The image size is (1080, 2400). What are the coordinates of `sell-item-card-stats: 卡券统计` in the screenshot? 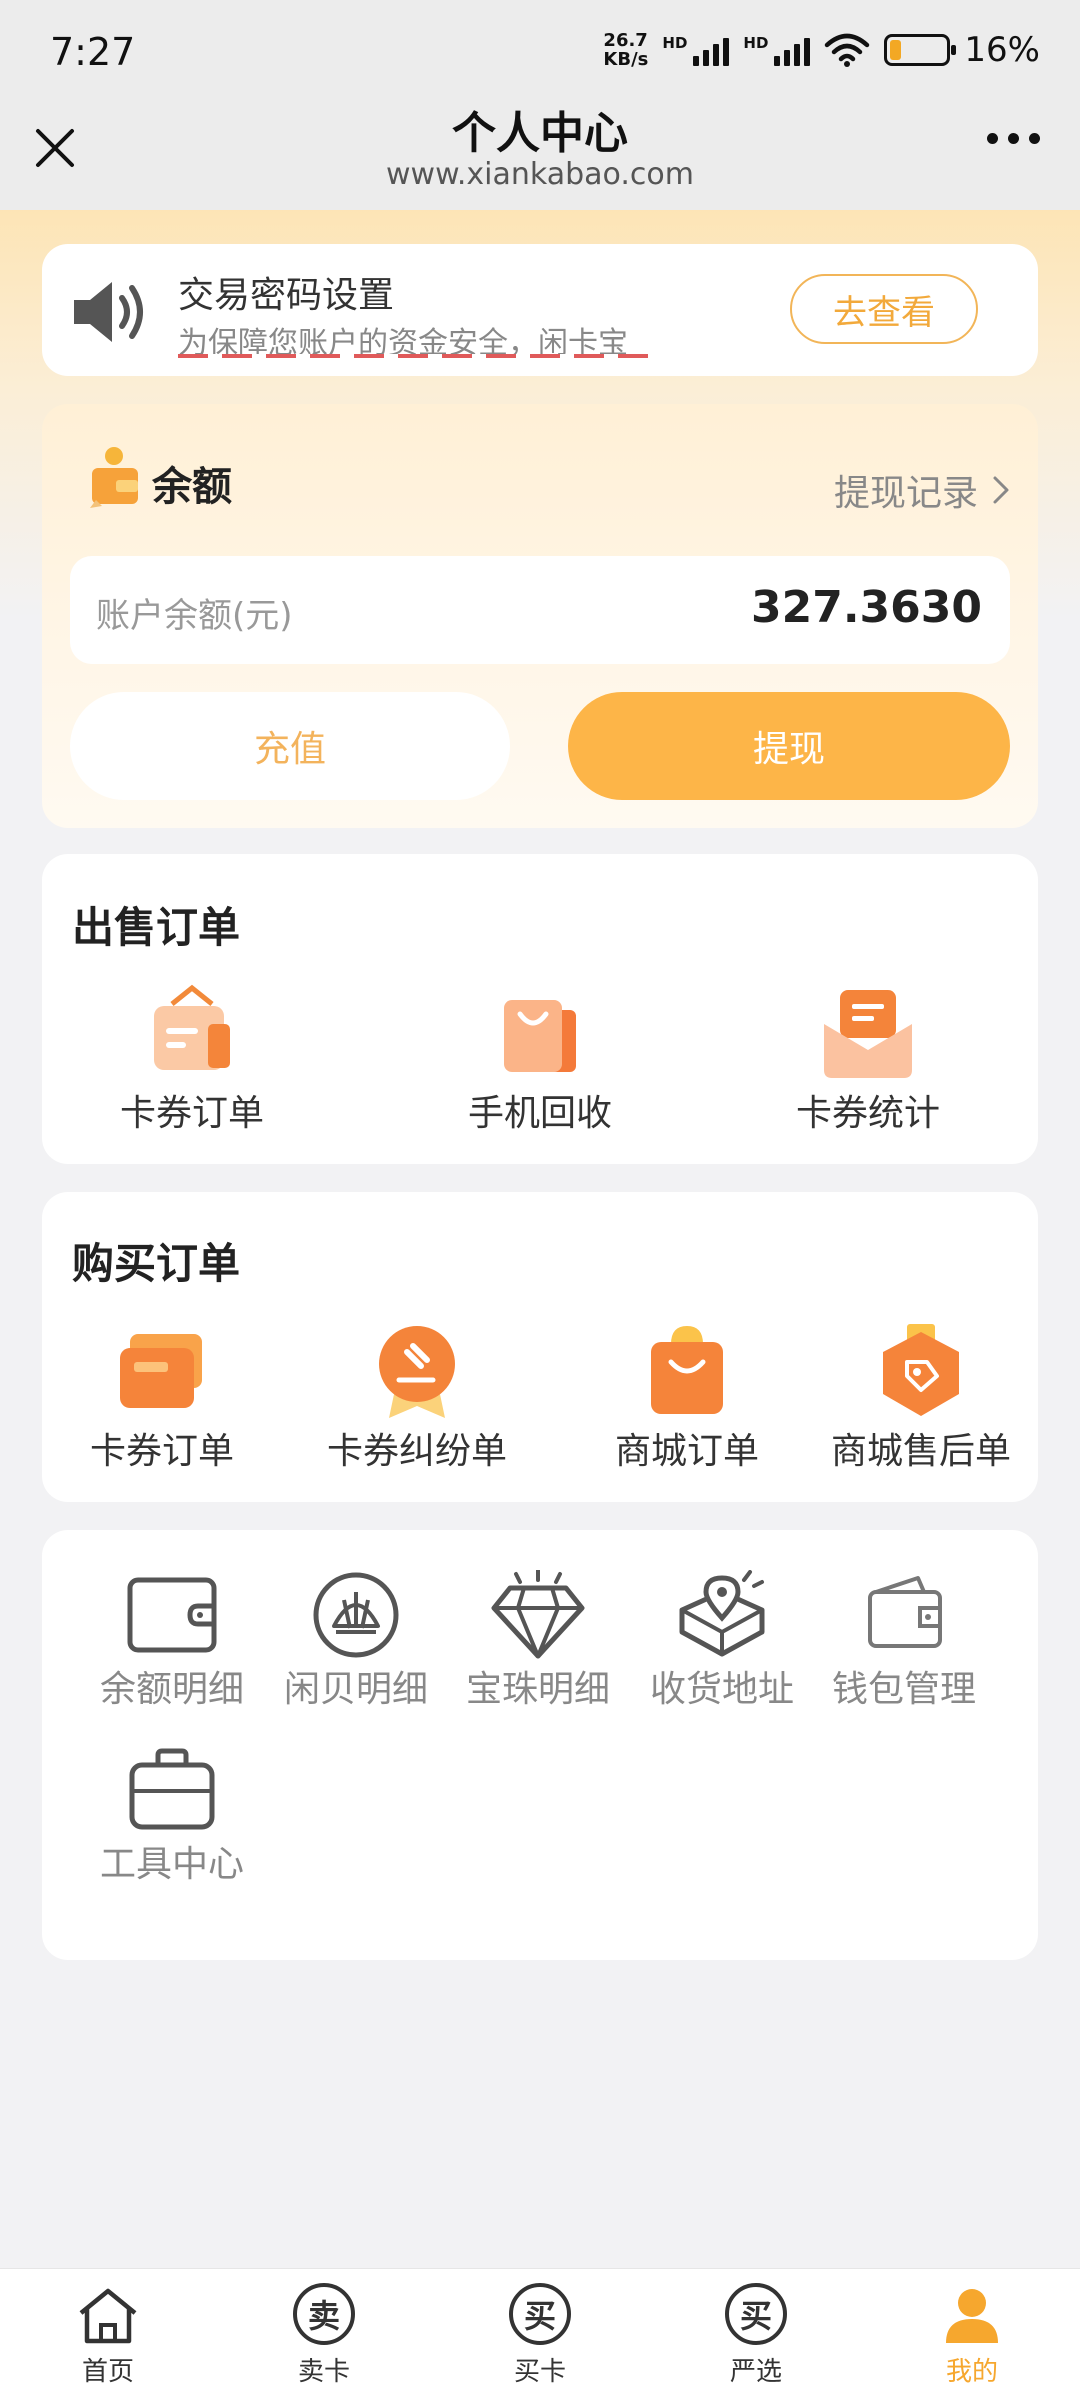 It's located at (868, 1060).